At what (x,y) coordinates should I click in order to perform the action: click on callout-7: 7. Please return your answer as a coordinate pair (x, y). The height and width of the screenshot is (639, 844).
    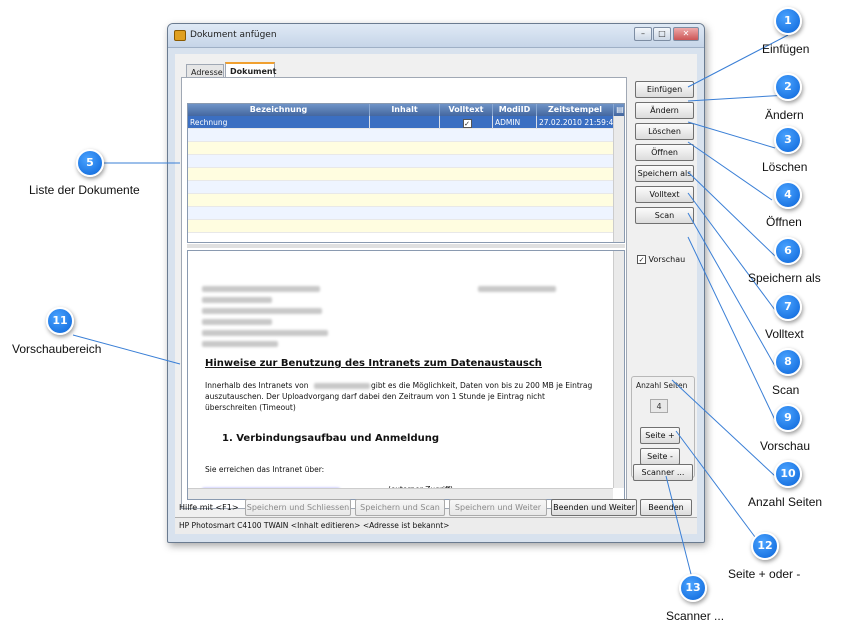
    Looking at the image, I should click on (788, 307).